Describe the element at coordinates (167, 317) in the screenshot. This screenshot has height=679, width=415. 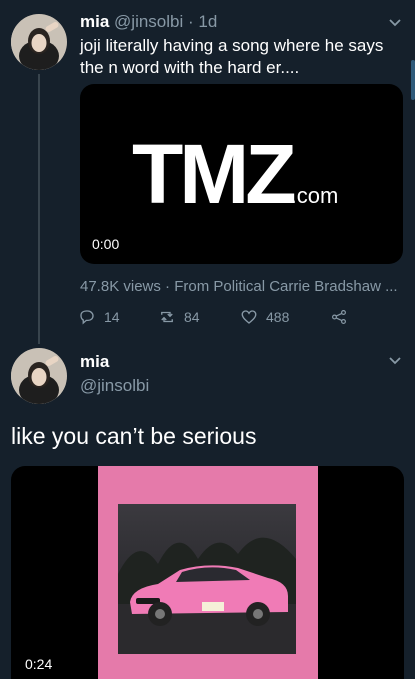
I see `retweet-icon` at that location.